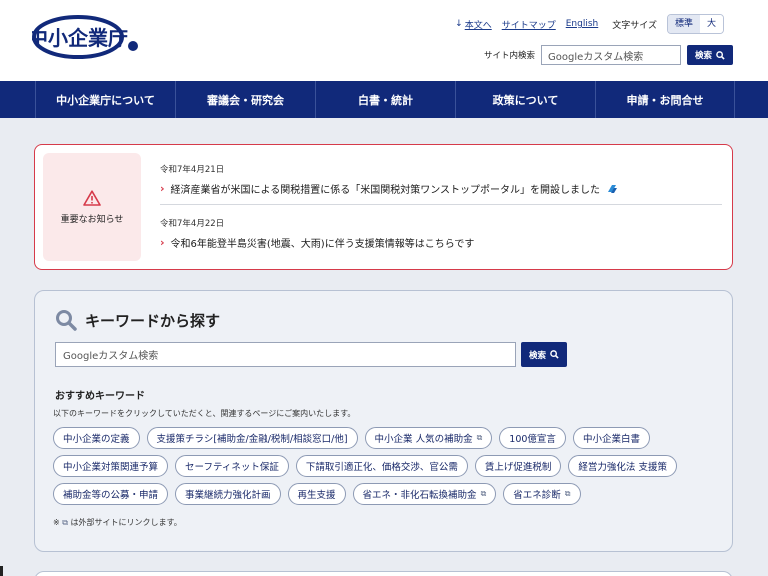  I want to click on keyword-chip: 補助金等の公募・申請, so click(111, 494).